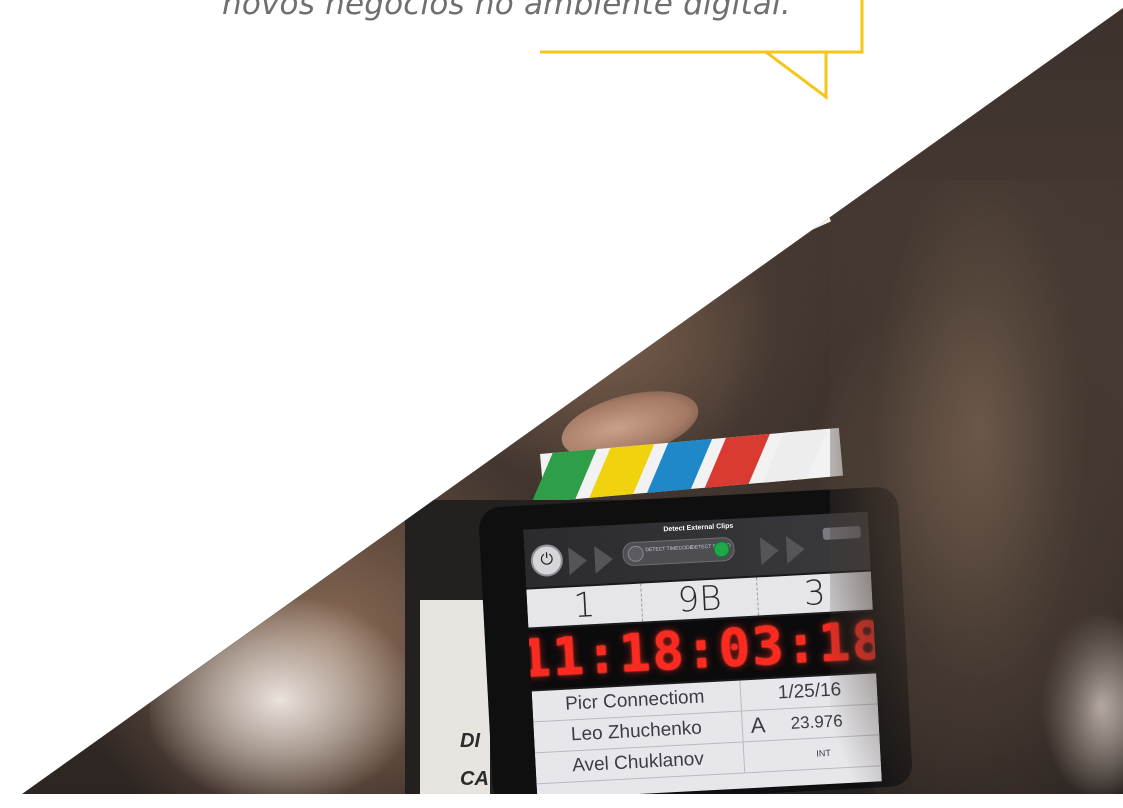 This screenshot has width=1123, height=808. I want to click on camera-value: A, so click(758, 725).